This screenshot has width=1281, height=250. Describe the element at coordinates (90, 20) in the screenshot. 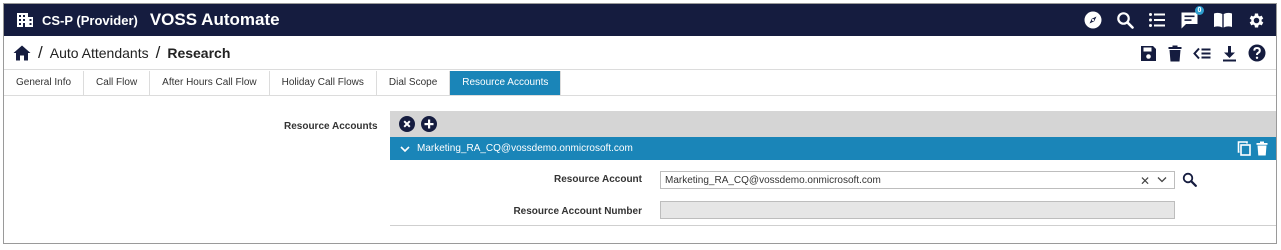

I see `tenant-name: CS-P (Provider)` at that location.